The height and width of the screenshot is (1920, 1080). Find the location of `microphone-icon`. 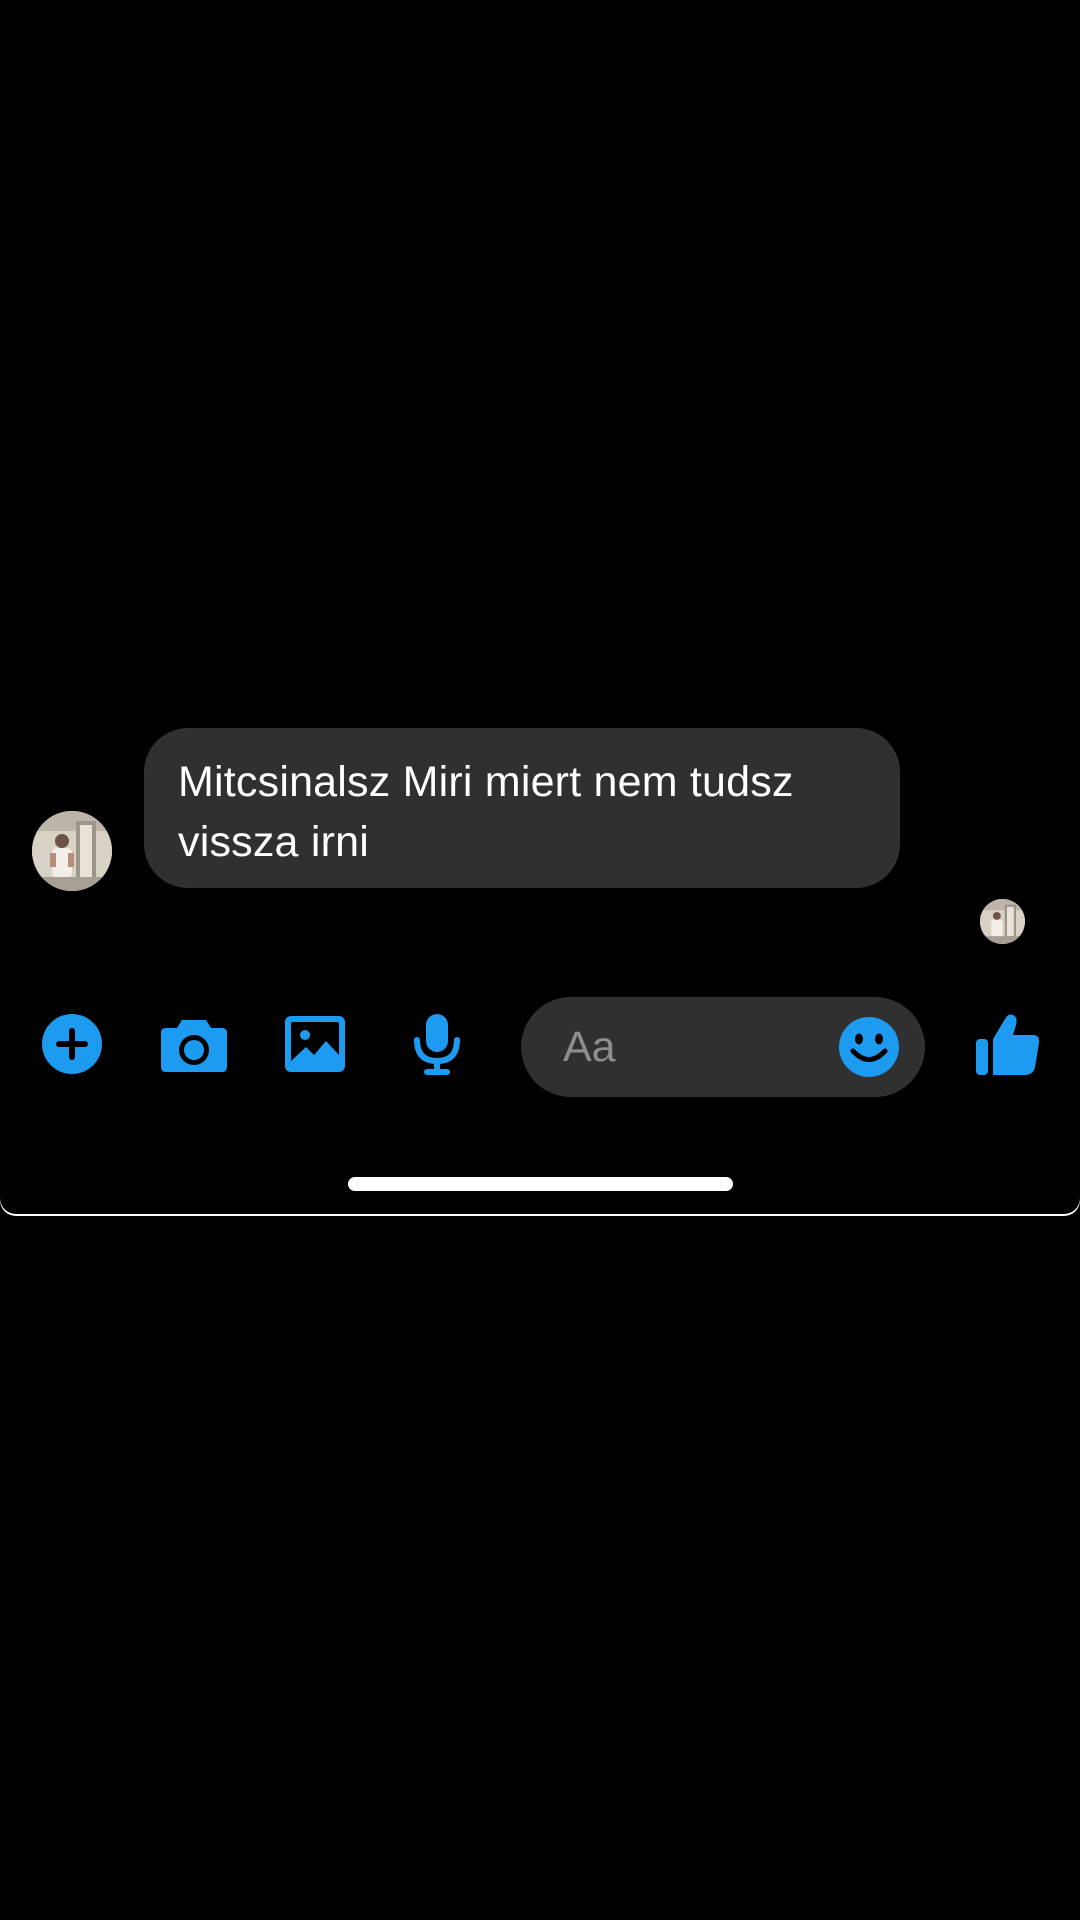

microphone-icon is located at coordinates (437, 1044).